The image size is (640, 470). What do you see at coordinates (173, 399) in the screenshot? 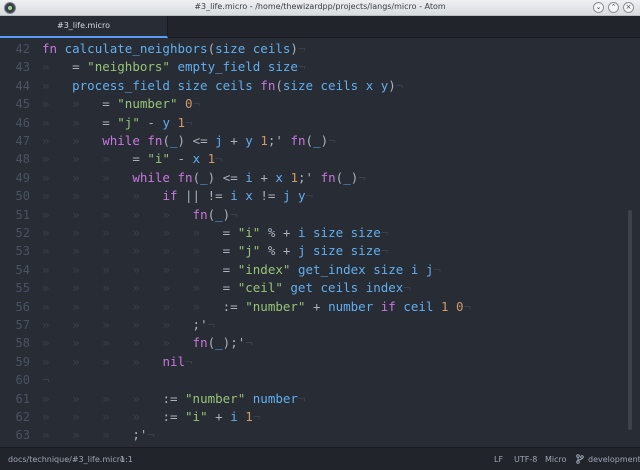
I see `code-text: » » » » := "number" number¬` at bounding box center [173, 399].